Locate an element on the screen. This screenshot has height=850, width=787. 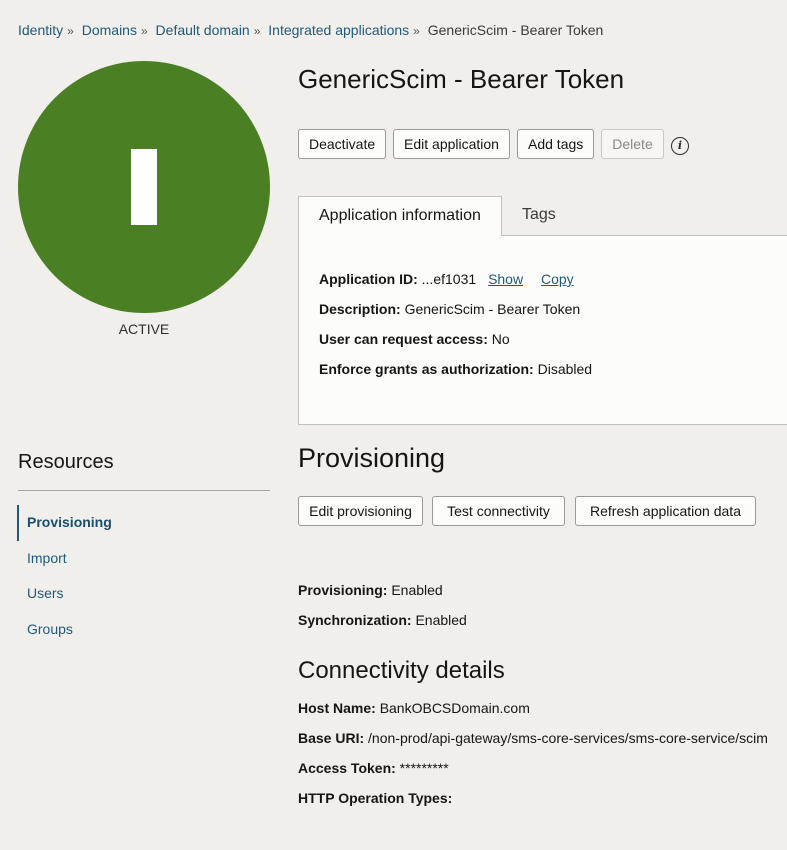
breadcrumb-current: GenericScim - Bearer Token is located at coordinates (515, 30).